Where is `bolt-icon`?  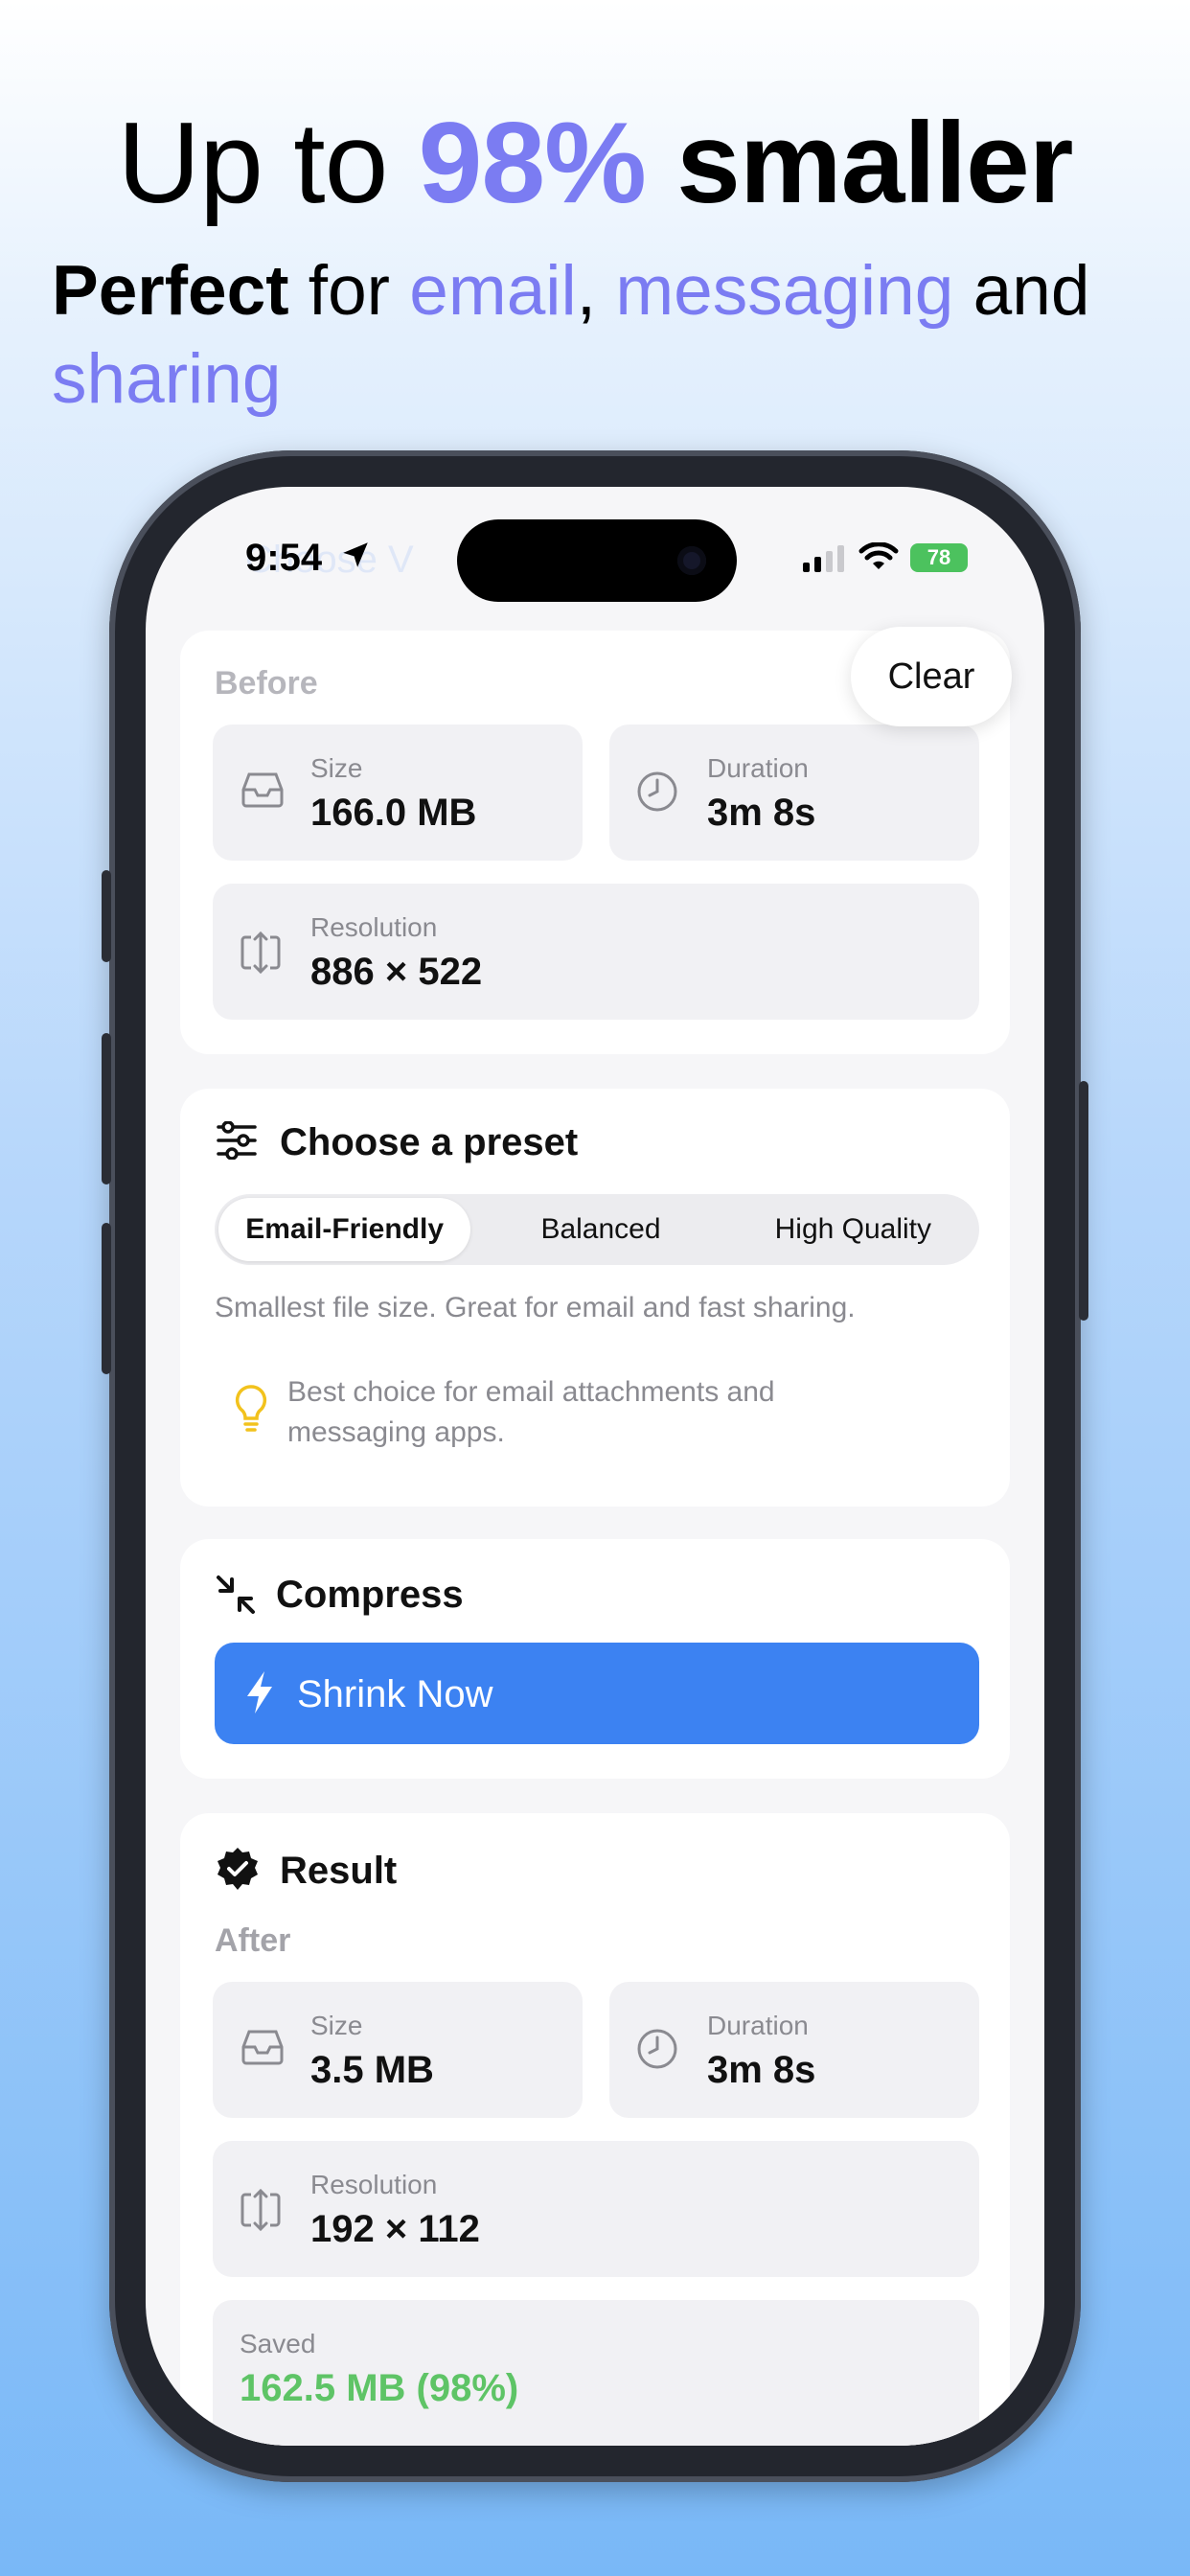 bolt-icon is located at coordinates (259, 1692).